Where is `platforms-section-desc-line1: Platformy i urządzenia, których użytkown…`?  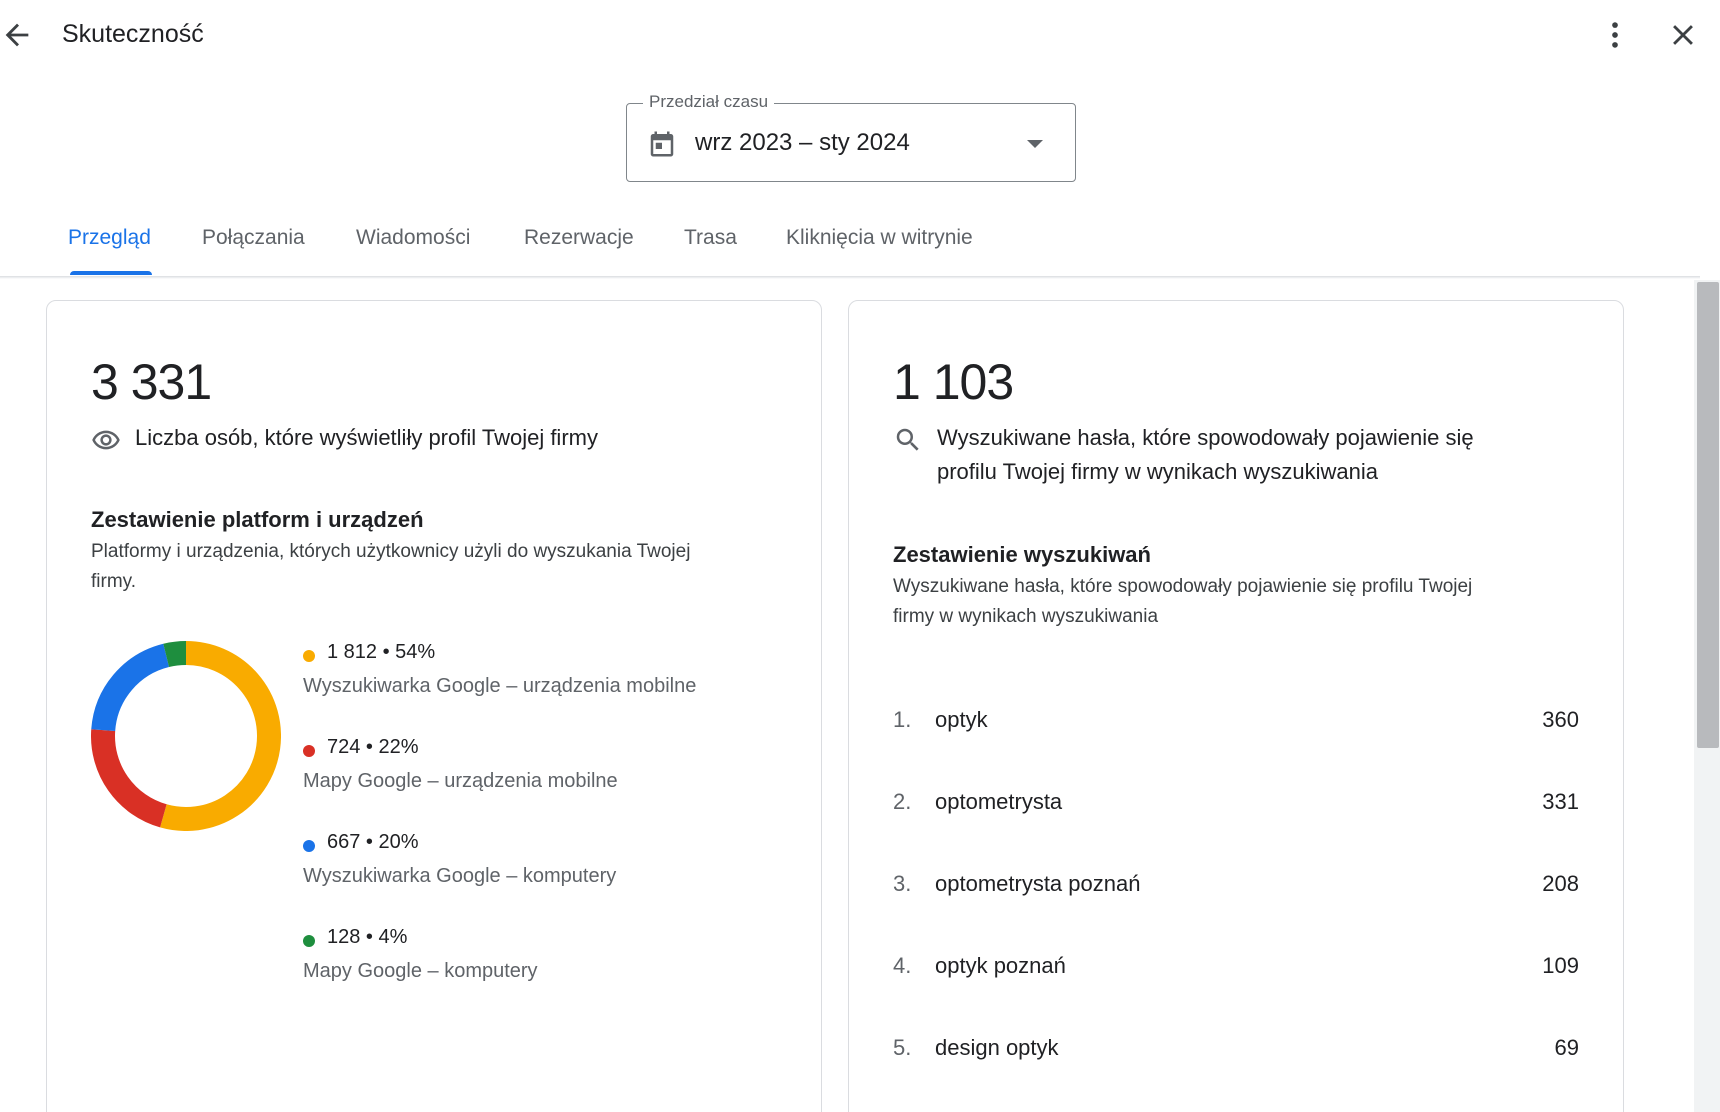 platforms-section-desc-line1: Platformy i urządzenia, których użytkown… is located at coordinates (391, 551).